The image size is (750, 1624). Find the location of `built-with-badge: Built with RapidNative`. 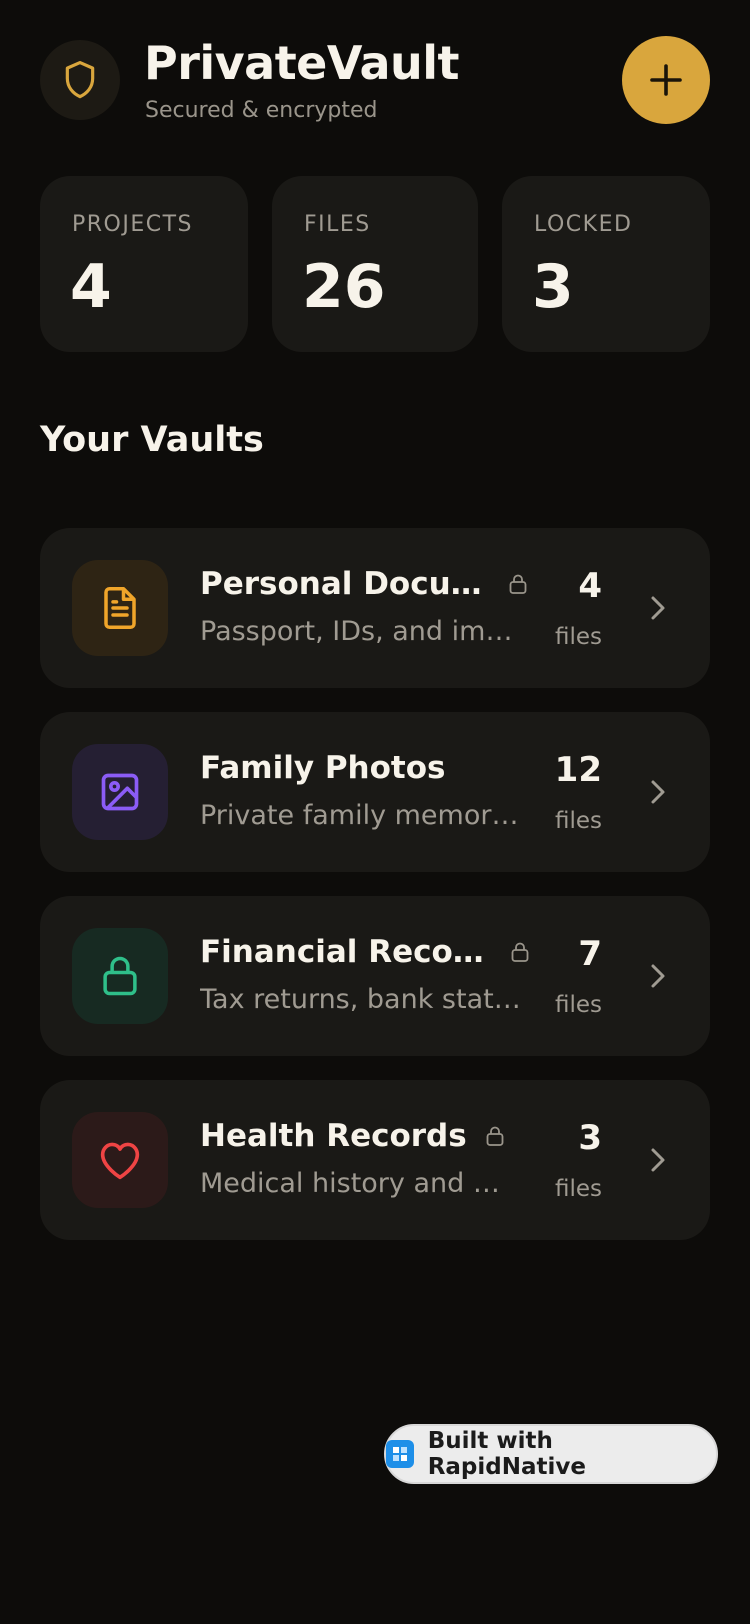

built-with-badge: Built with RapidNative is located at coordinates (551, 1454).